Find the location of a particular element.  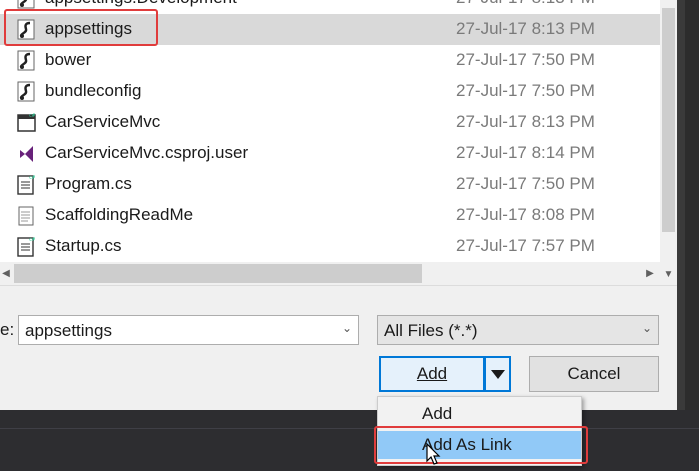

filename-label: e: is located at coordinates (7, 329).